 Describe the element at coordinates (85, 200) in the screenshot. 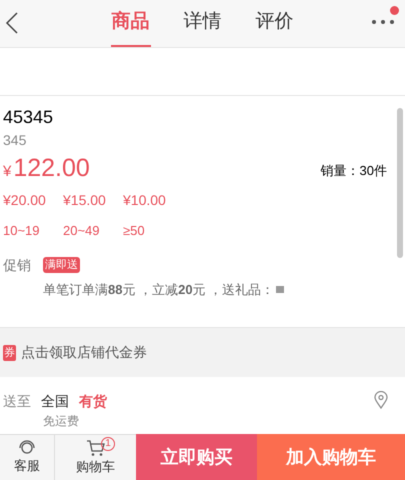

I see `tier-price: ¥15.00` at that location.